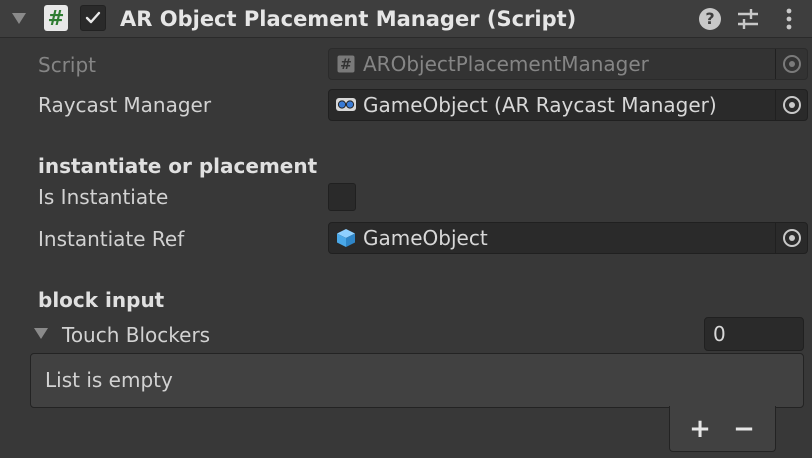  Describe the element at coordinates (722, 429) in the screenshot. I see `list-footer: + −` at that location.